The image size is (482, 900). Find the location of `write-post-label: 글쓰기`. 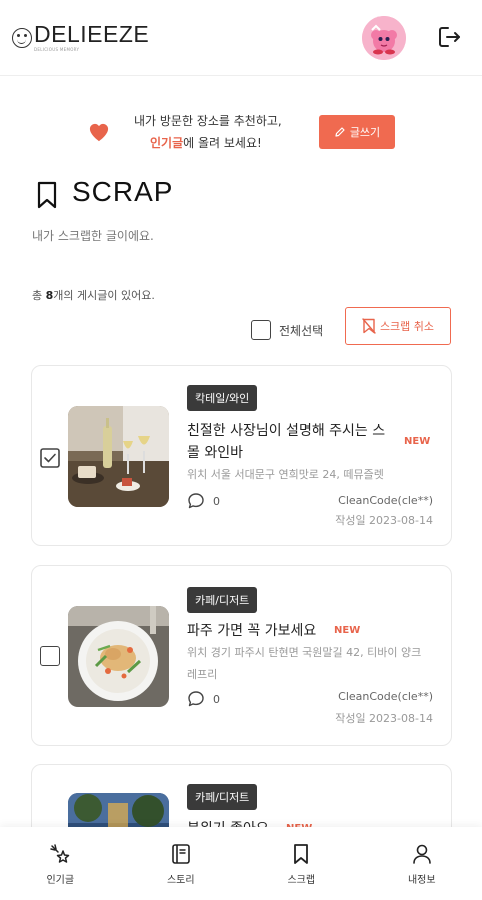

write-post-label: 글쓰기 is located at coordinates (365, 132).